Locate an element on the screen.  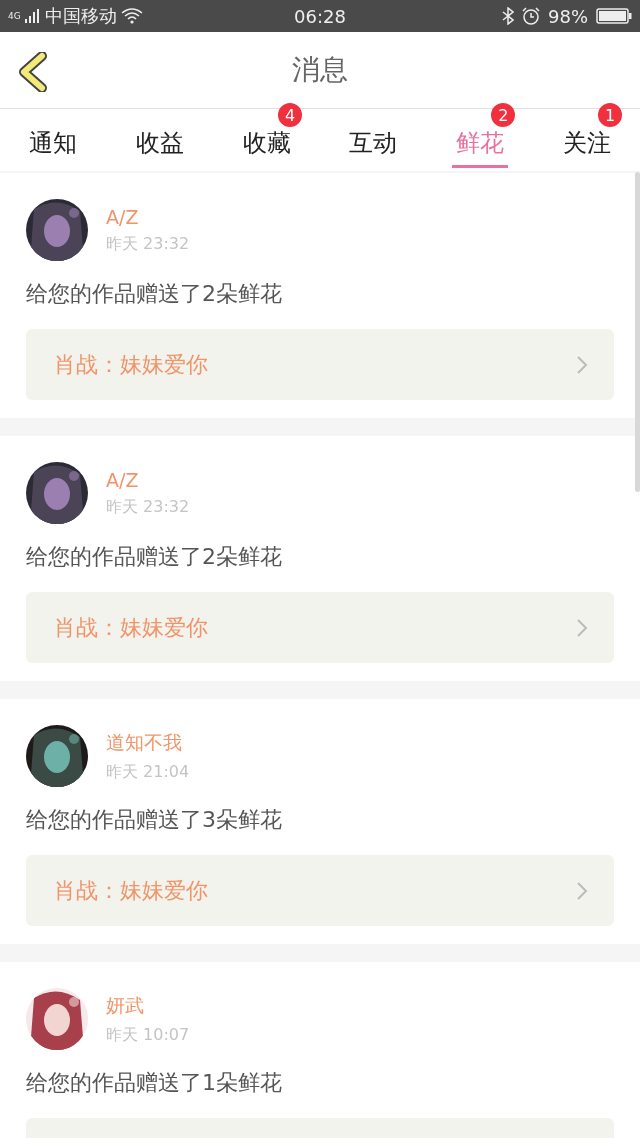
clock-time: 06:28 is located at coordinates (320, 16).